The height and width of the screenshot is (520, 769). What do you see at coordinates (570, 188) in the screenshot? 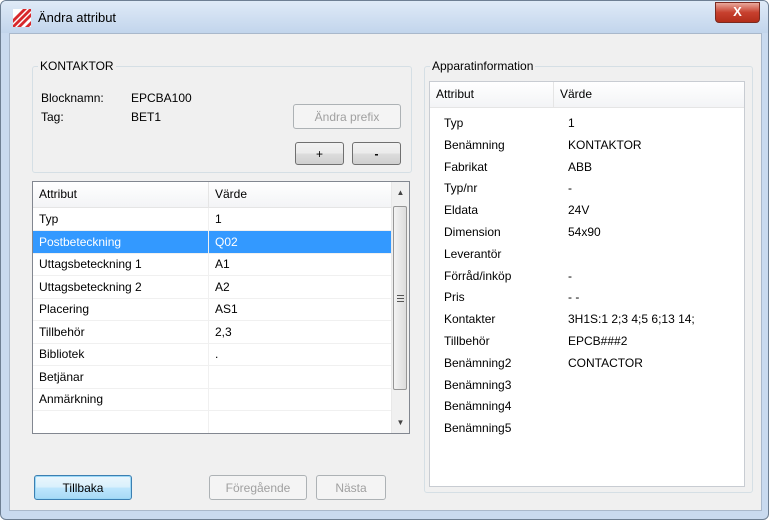
I see `value-cell: -` at bounding box center [570, 188].